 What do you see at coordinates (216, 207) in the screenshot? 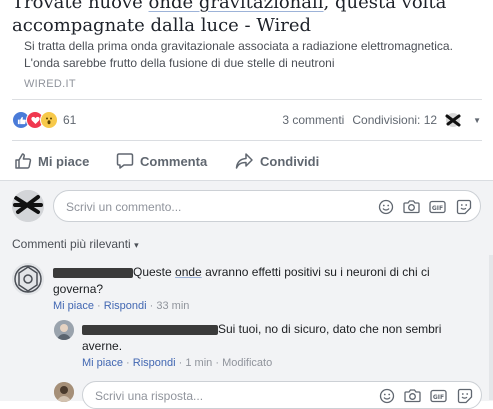
I see `comment-input` at bounding box center [216, 207].